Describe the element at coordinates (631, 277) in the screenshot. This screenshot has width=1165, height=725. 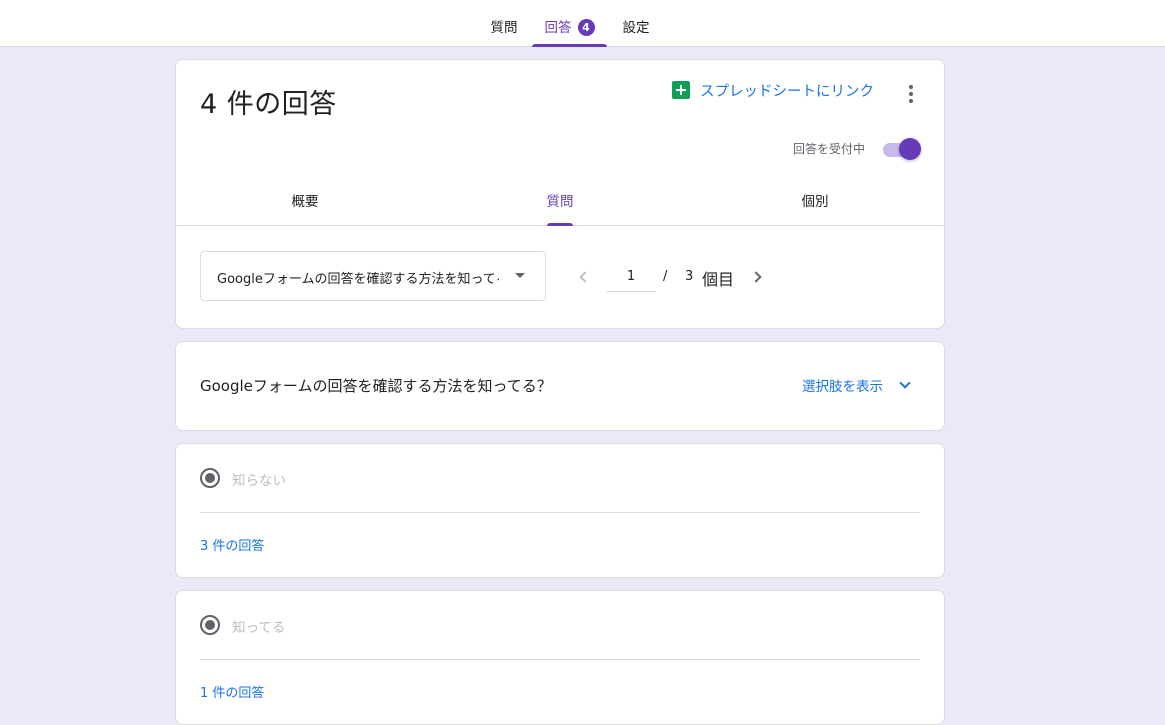
I see `page-number-input: 1` at that location.